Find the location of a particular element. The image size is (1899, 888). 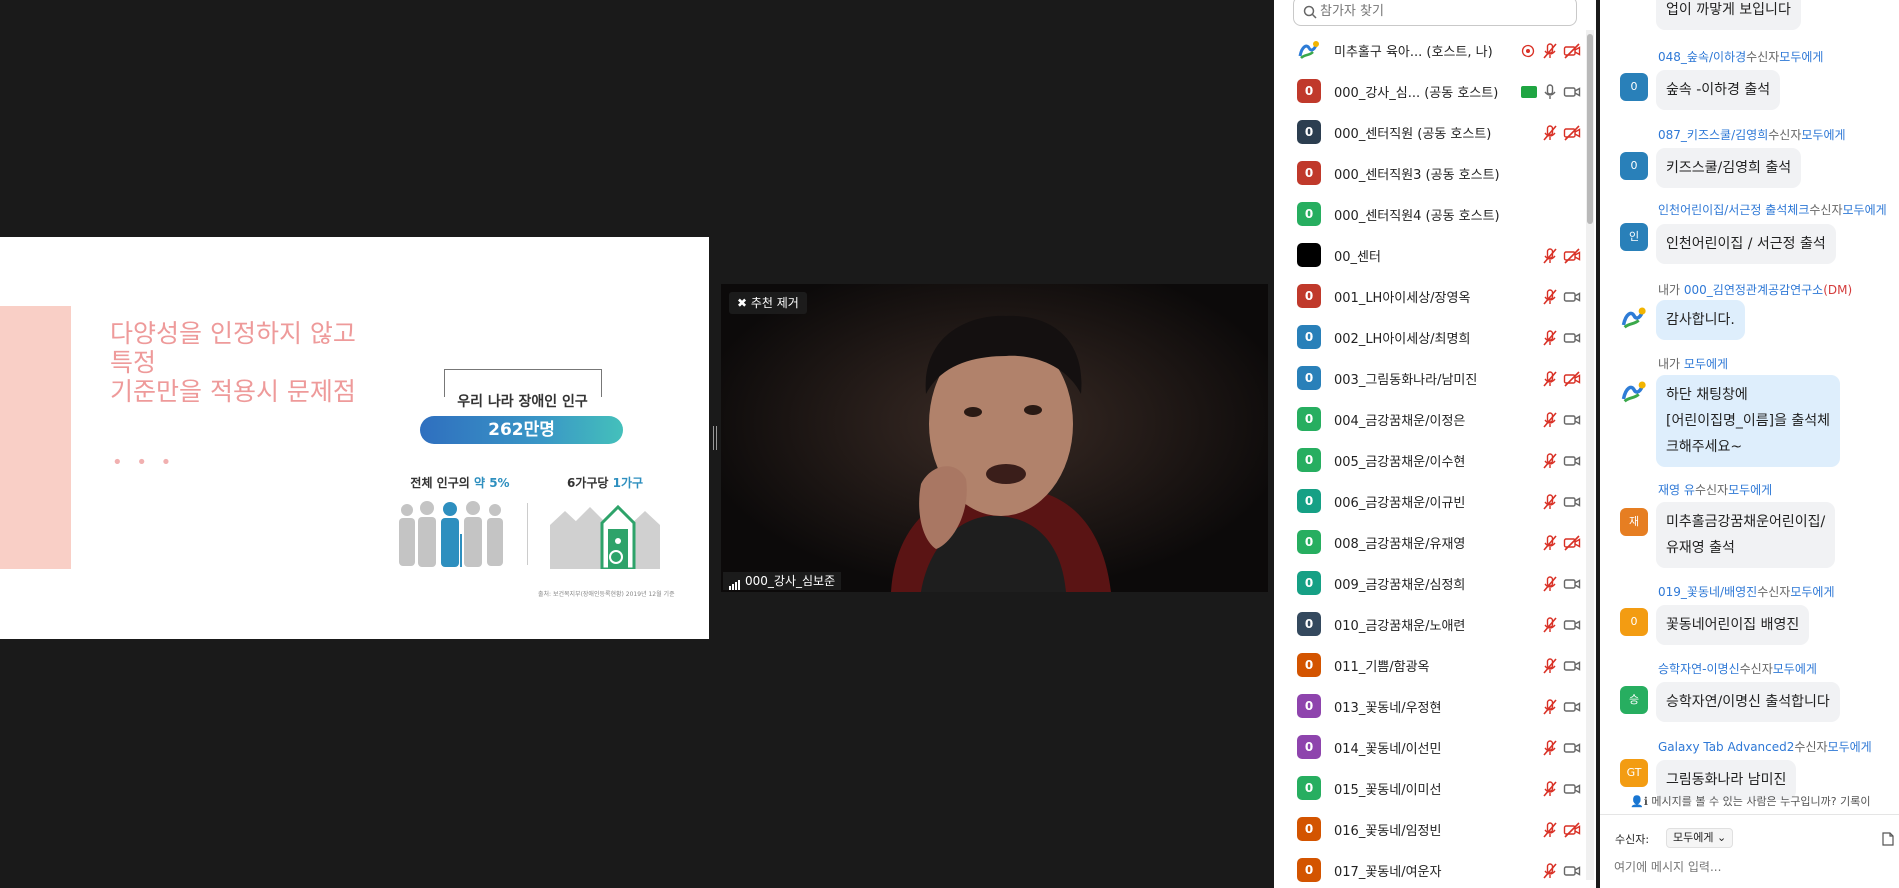

participant-name: 010_금강꿈채운/노애련 is located at coordinates (1400, 626).